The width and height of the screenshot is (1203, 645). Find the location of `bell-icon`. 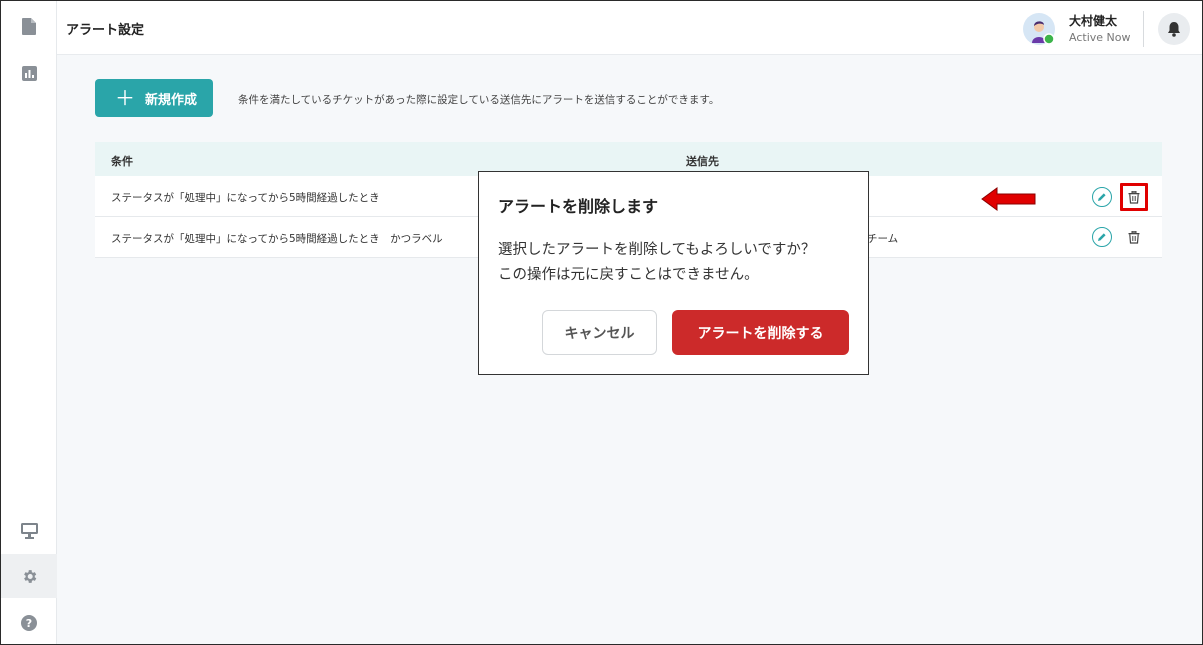

bell-icon is located at coordinates (1174, 29).